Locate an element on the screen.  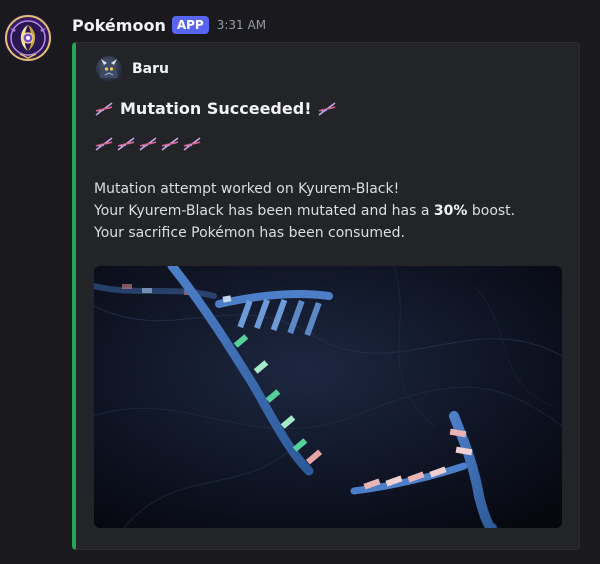
author-name: Baru is located at coordinates (150, 69).